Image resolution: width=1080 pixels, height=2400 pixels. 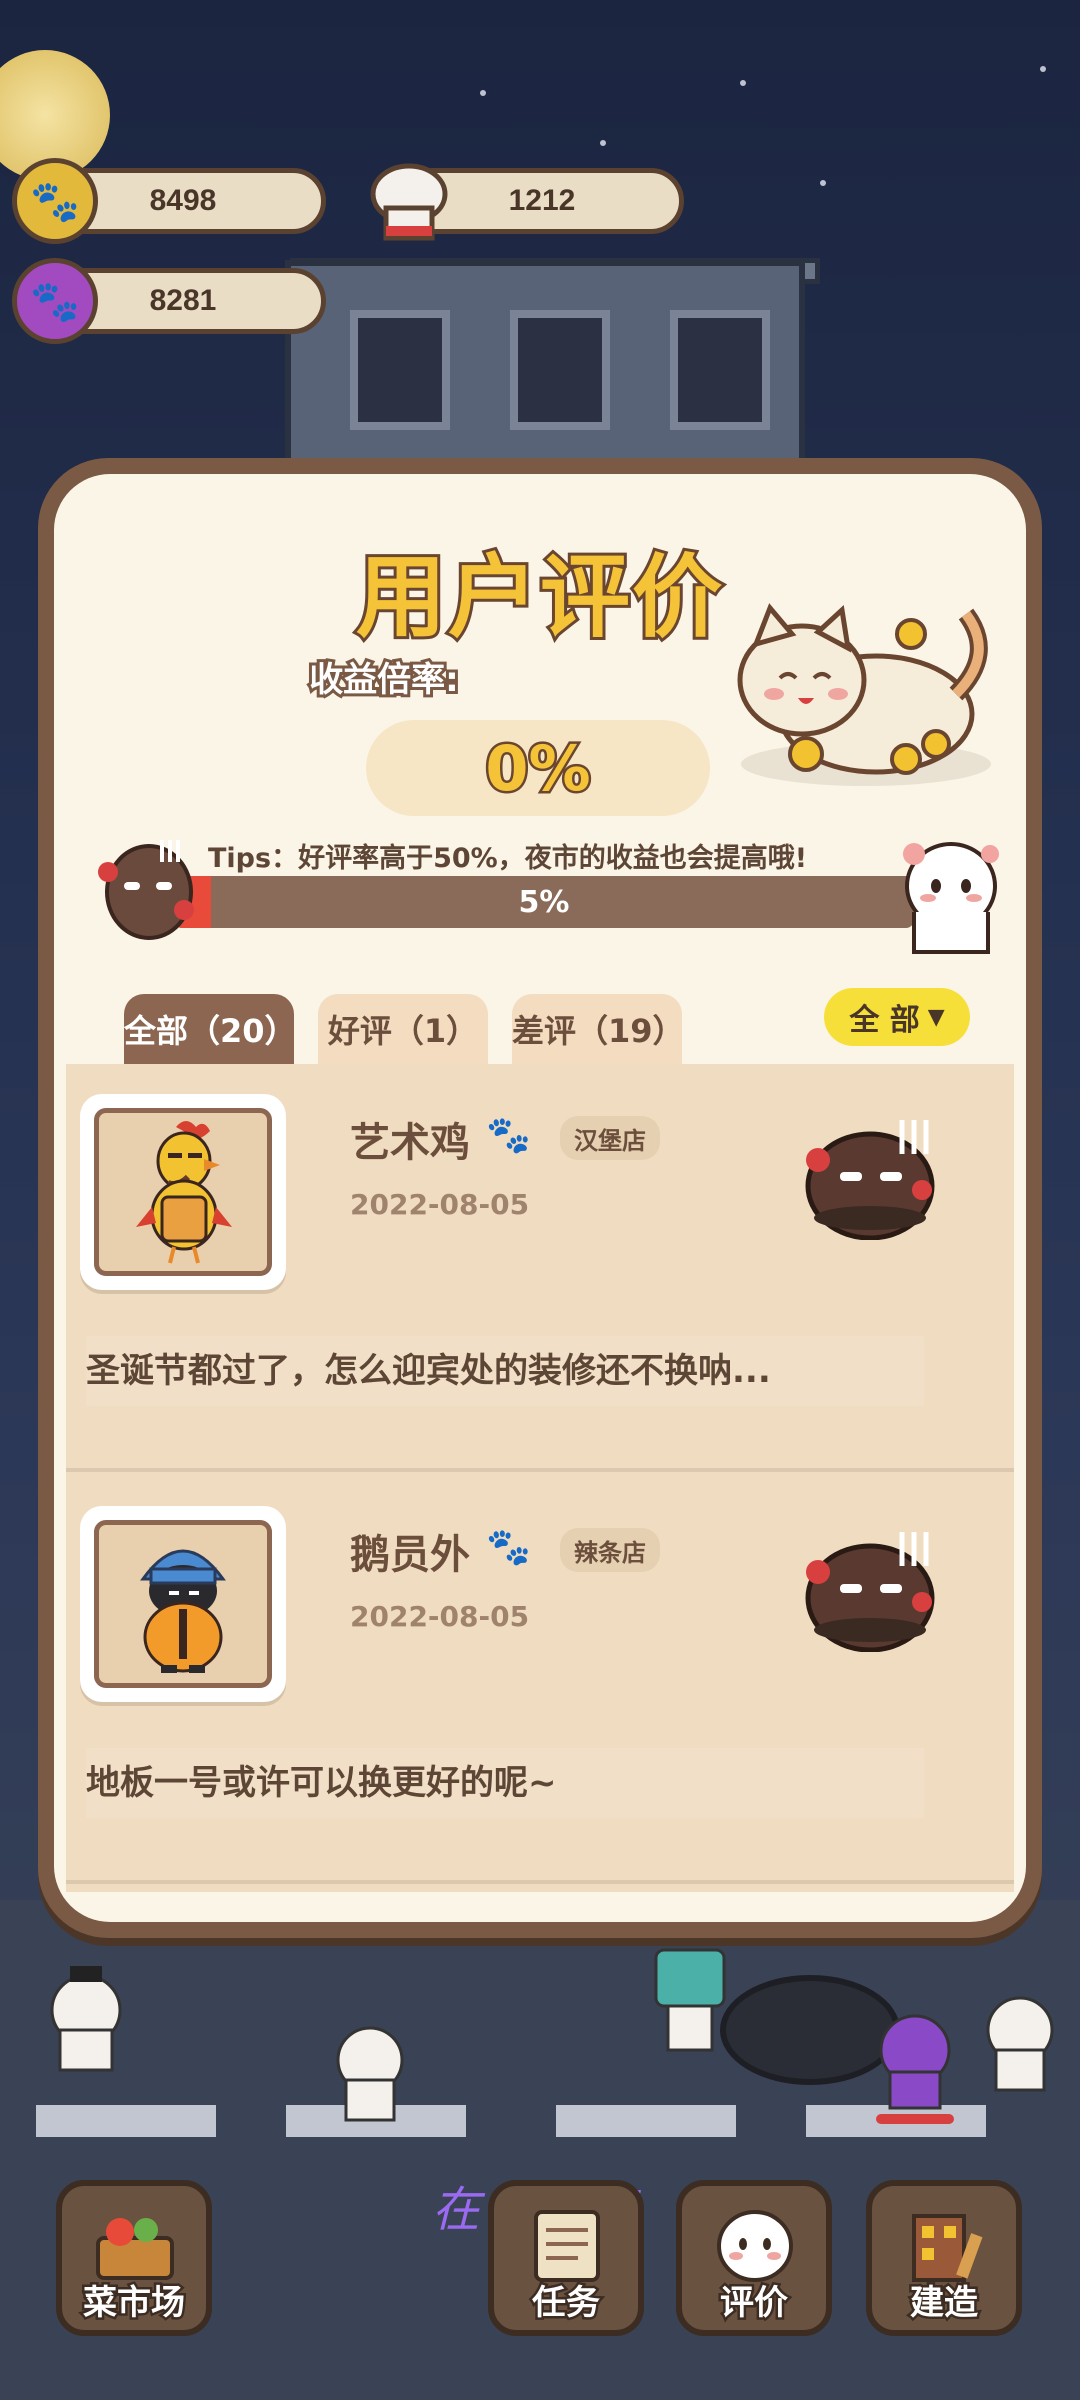 I want to click on ghost-face-icon, so click(x=755, y=2246).